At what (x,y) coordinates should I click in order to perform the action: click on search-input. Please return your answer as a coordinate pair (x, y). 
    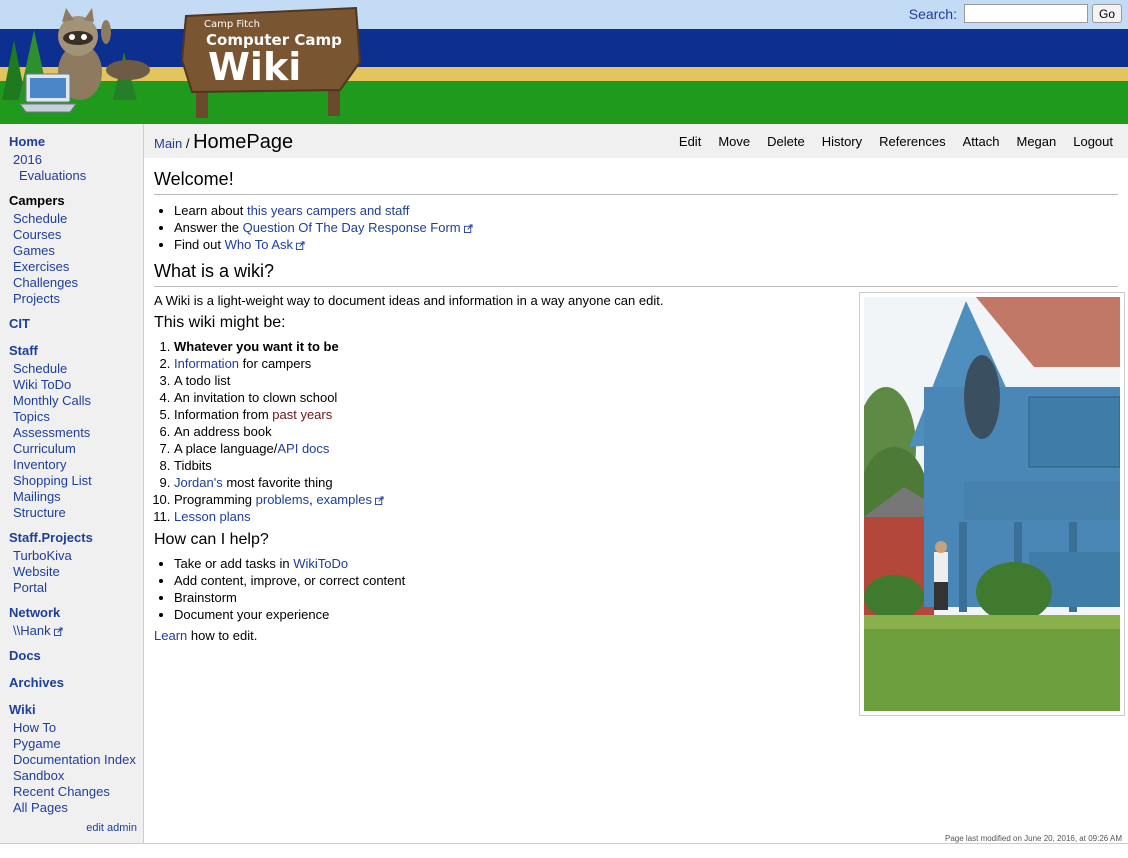
    Looking at the image, I should click on (1025, 13).